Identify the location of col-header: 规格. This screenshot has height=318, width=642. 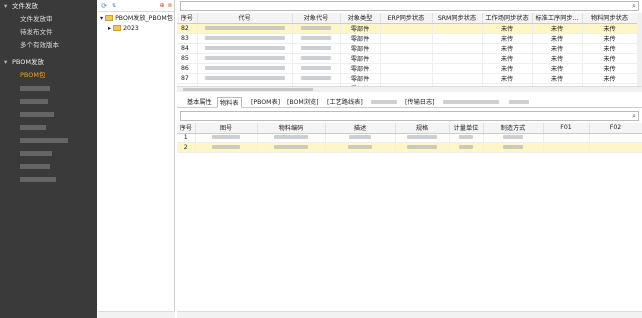
(422, 128).